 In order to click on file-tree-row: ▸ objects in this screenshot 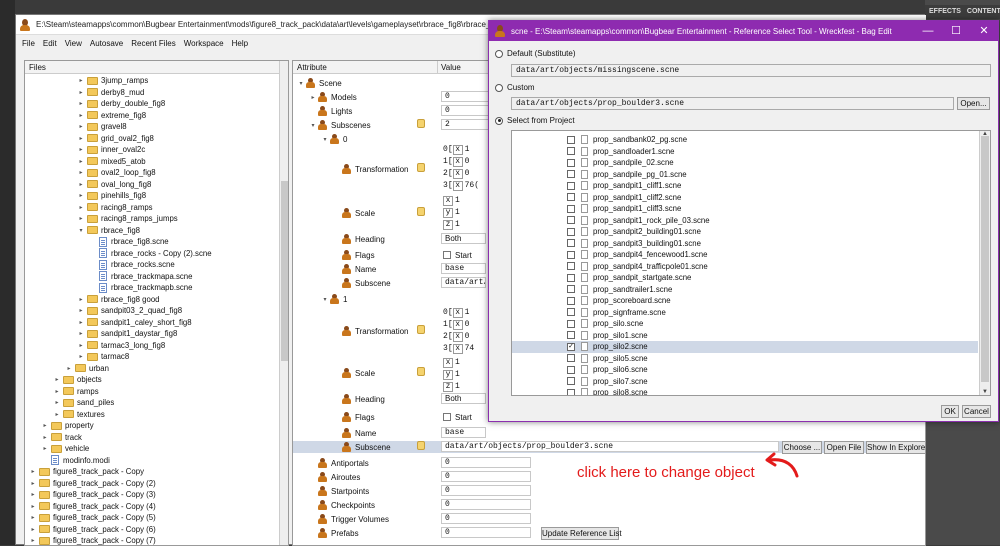, I will do `click(77, 380)`.